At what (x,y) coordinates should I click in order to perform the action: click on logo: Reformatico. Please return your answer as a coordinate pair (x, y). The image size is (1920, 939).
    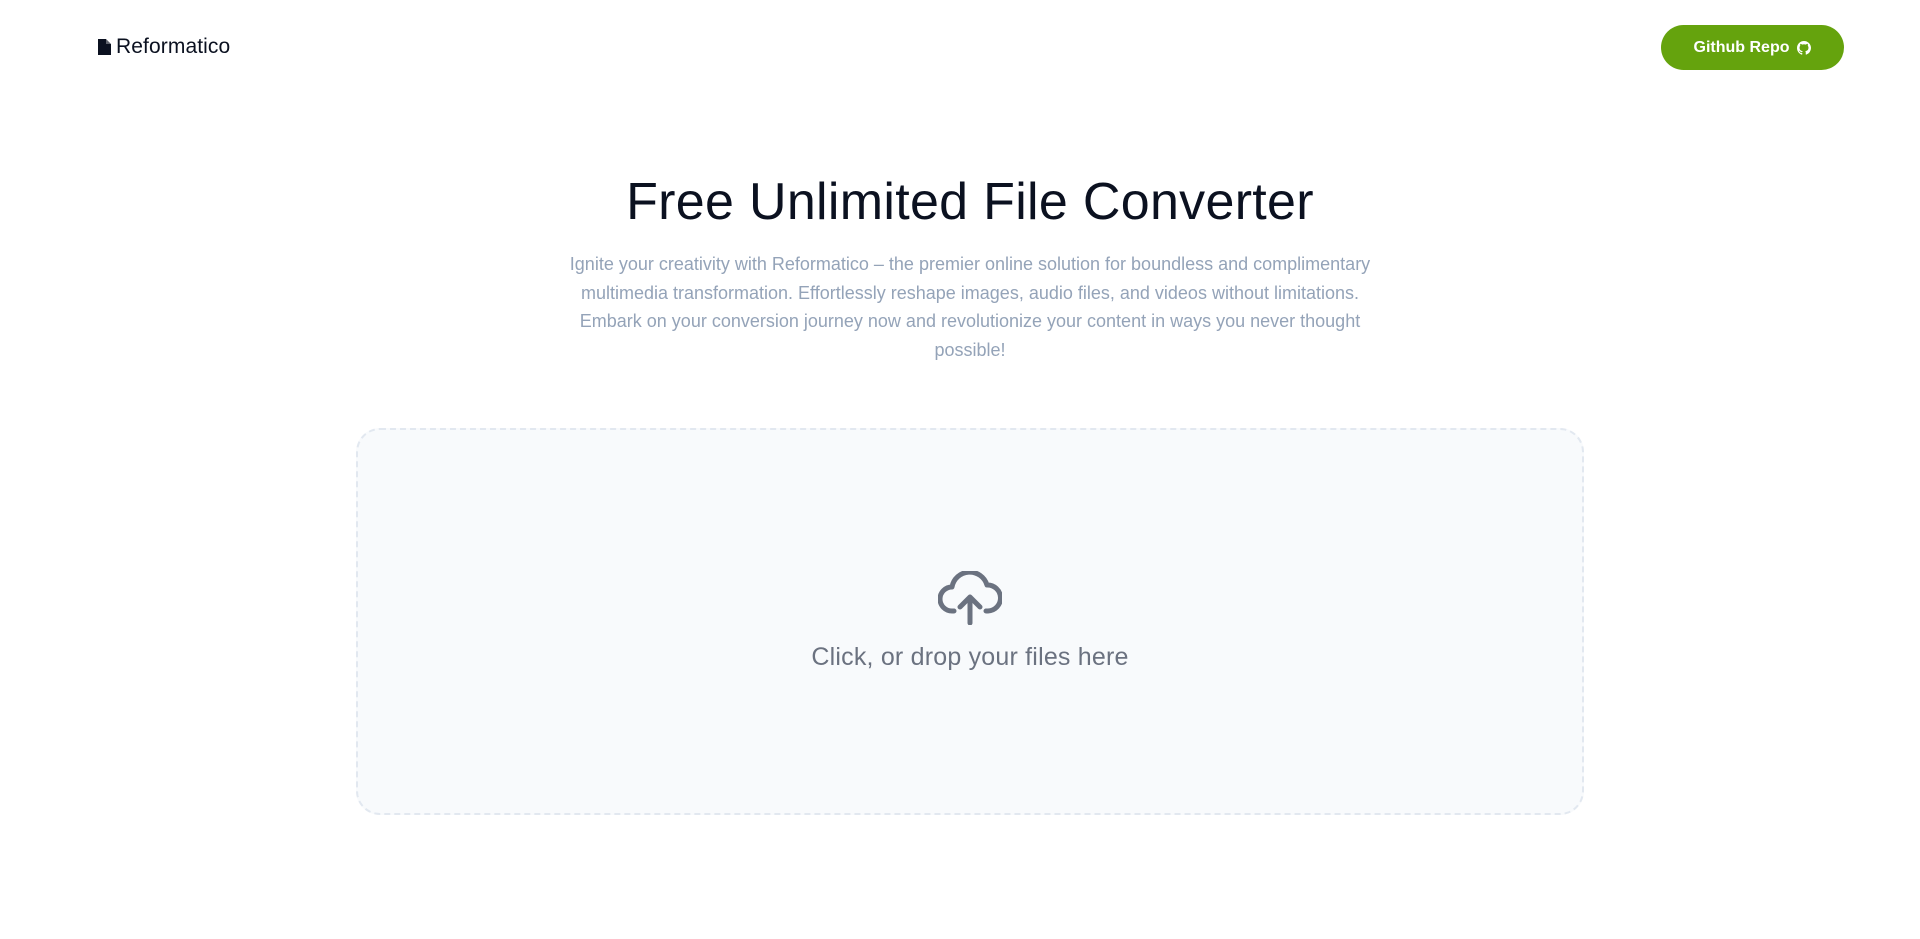
    Looking at the image, I should click on (164, 47).